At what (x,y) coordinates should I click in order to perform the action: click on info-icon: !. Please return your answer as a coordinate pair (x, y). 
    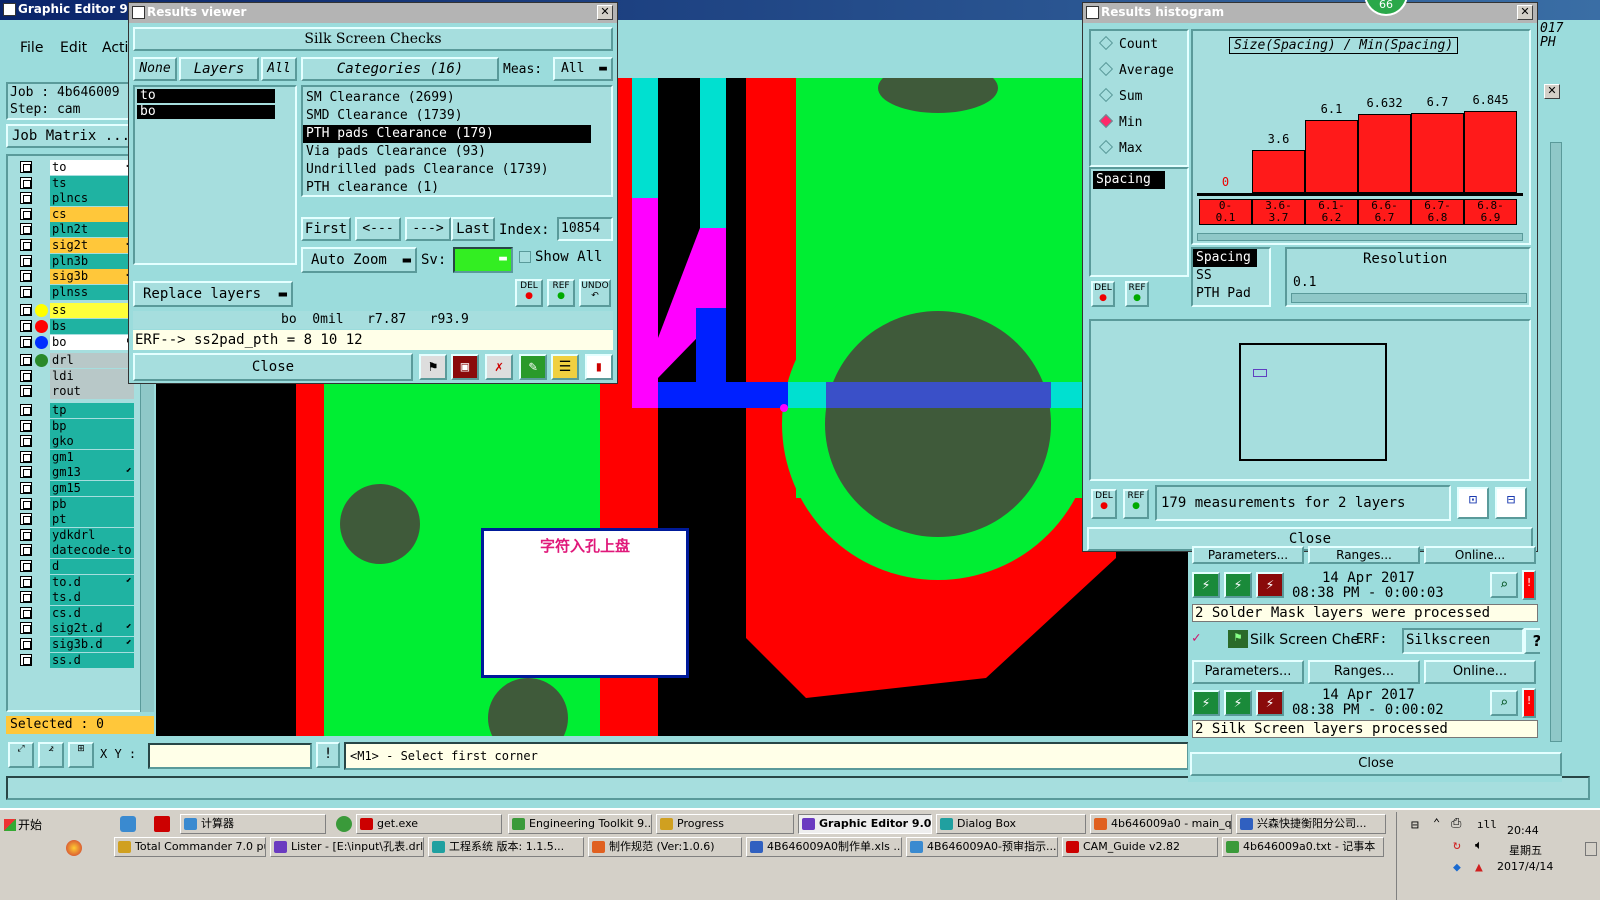
    Looking at the image, I should click on (328, 755).